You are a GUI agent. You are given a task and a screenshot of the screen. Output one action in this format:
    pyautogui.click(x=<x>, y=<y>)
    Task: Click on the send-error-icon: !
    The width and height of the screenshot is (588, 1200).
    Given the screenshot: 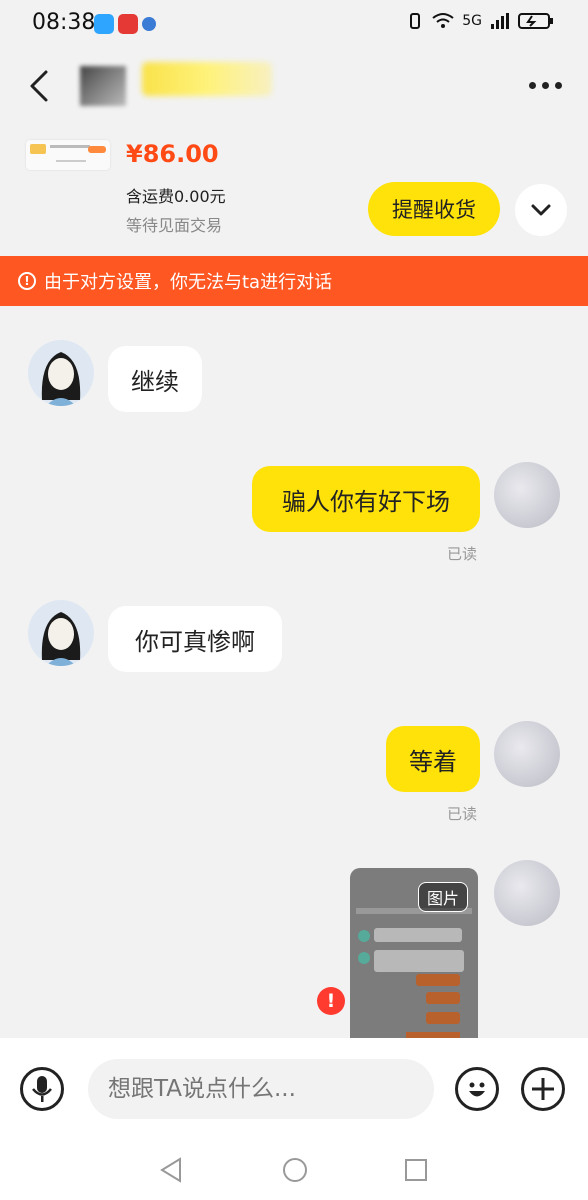 What is the action you would take?
    pyautogui.click(x=331, y=1001)
    